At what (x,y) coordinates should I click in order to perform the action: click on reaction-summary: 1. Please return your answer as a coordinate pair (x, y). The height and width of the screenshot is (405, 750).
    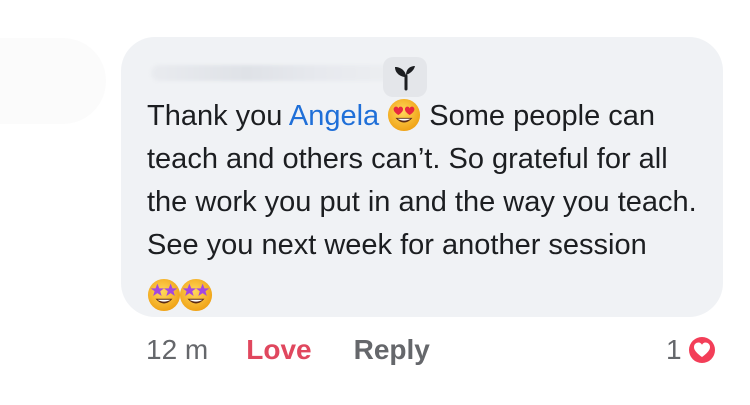
    Looking at the image, I should click on (692, 350).